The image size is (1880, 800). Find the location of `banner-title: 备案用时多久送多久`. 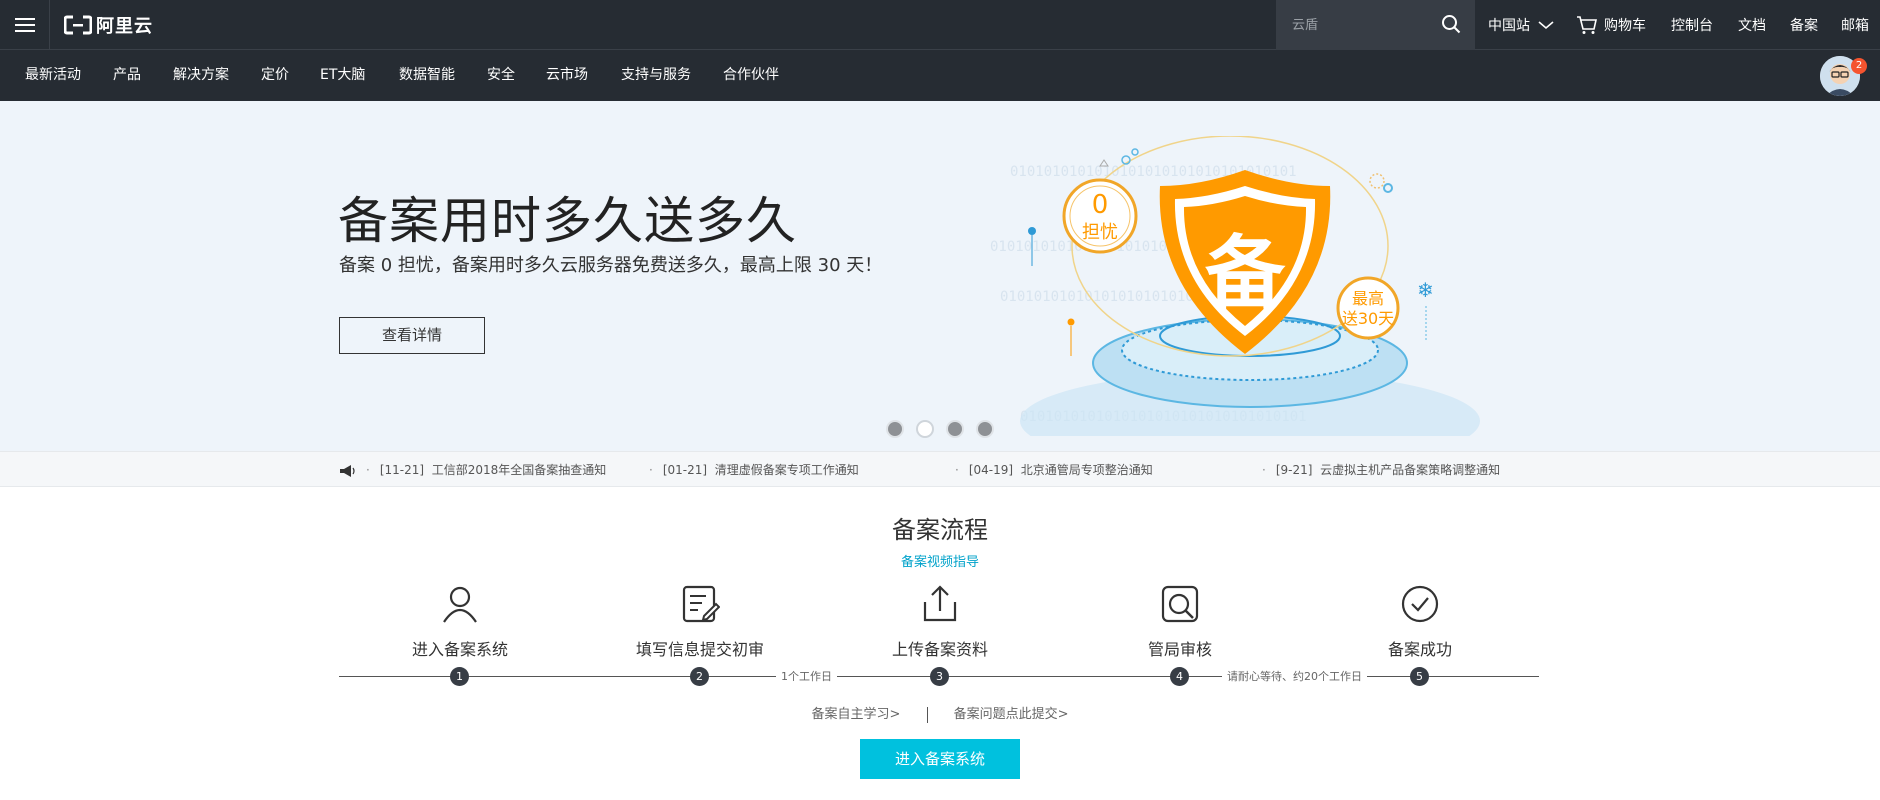

banner-title: 备案用时多久送多久 is located at coordinates (567, 221).